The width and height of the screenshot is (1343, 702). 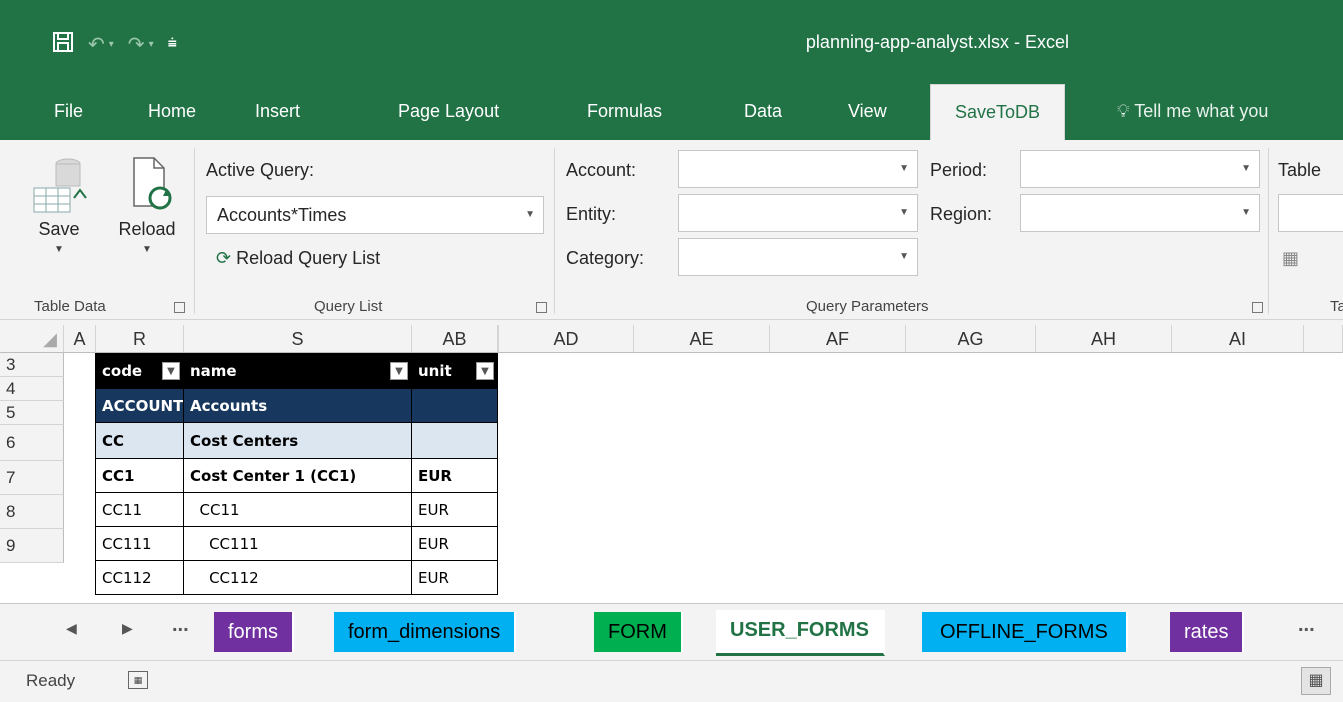 I want to click on category-label: Category:, so click(x=605, y=258).